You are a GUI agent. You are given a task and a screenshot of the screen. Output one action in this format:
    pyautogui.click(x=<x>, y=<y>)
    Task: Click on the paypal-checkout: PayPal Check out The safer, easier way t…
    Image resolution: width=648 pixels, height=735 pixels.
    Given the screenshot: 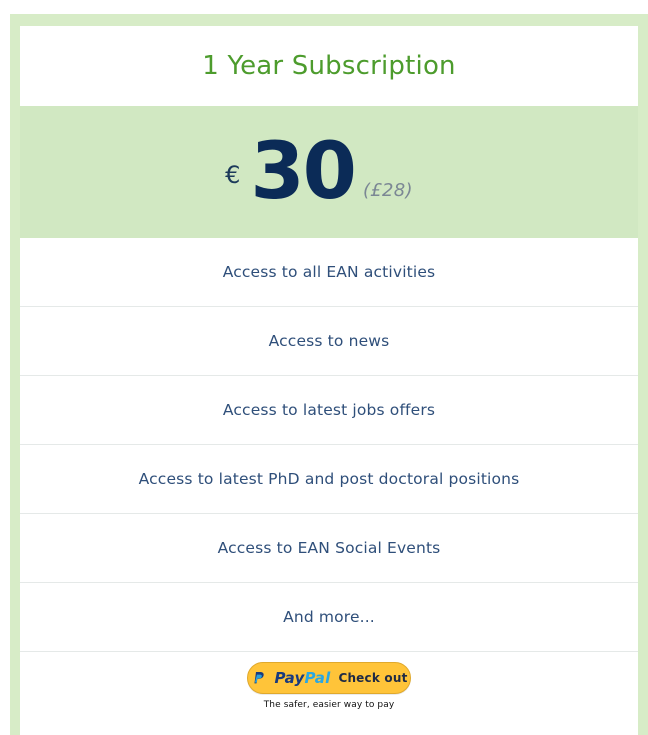 What is the action you would take?
    pyautogui.click(x=329, y=686)
    